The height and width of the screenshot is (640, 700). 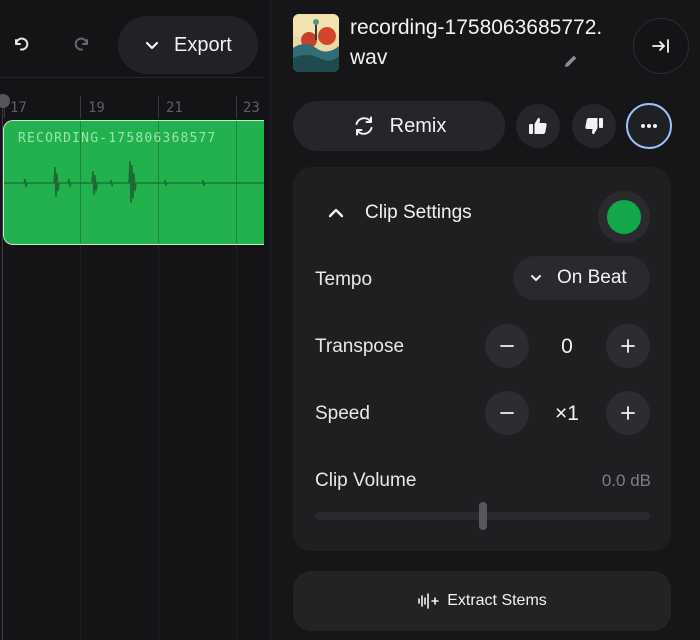 I want to click on panel-header: recording-1758063685772.wav, so click(x=485, y=45).